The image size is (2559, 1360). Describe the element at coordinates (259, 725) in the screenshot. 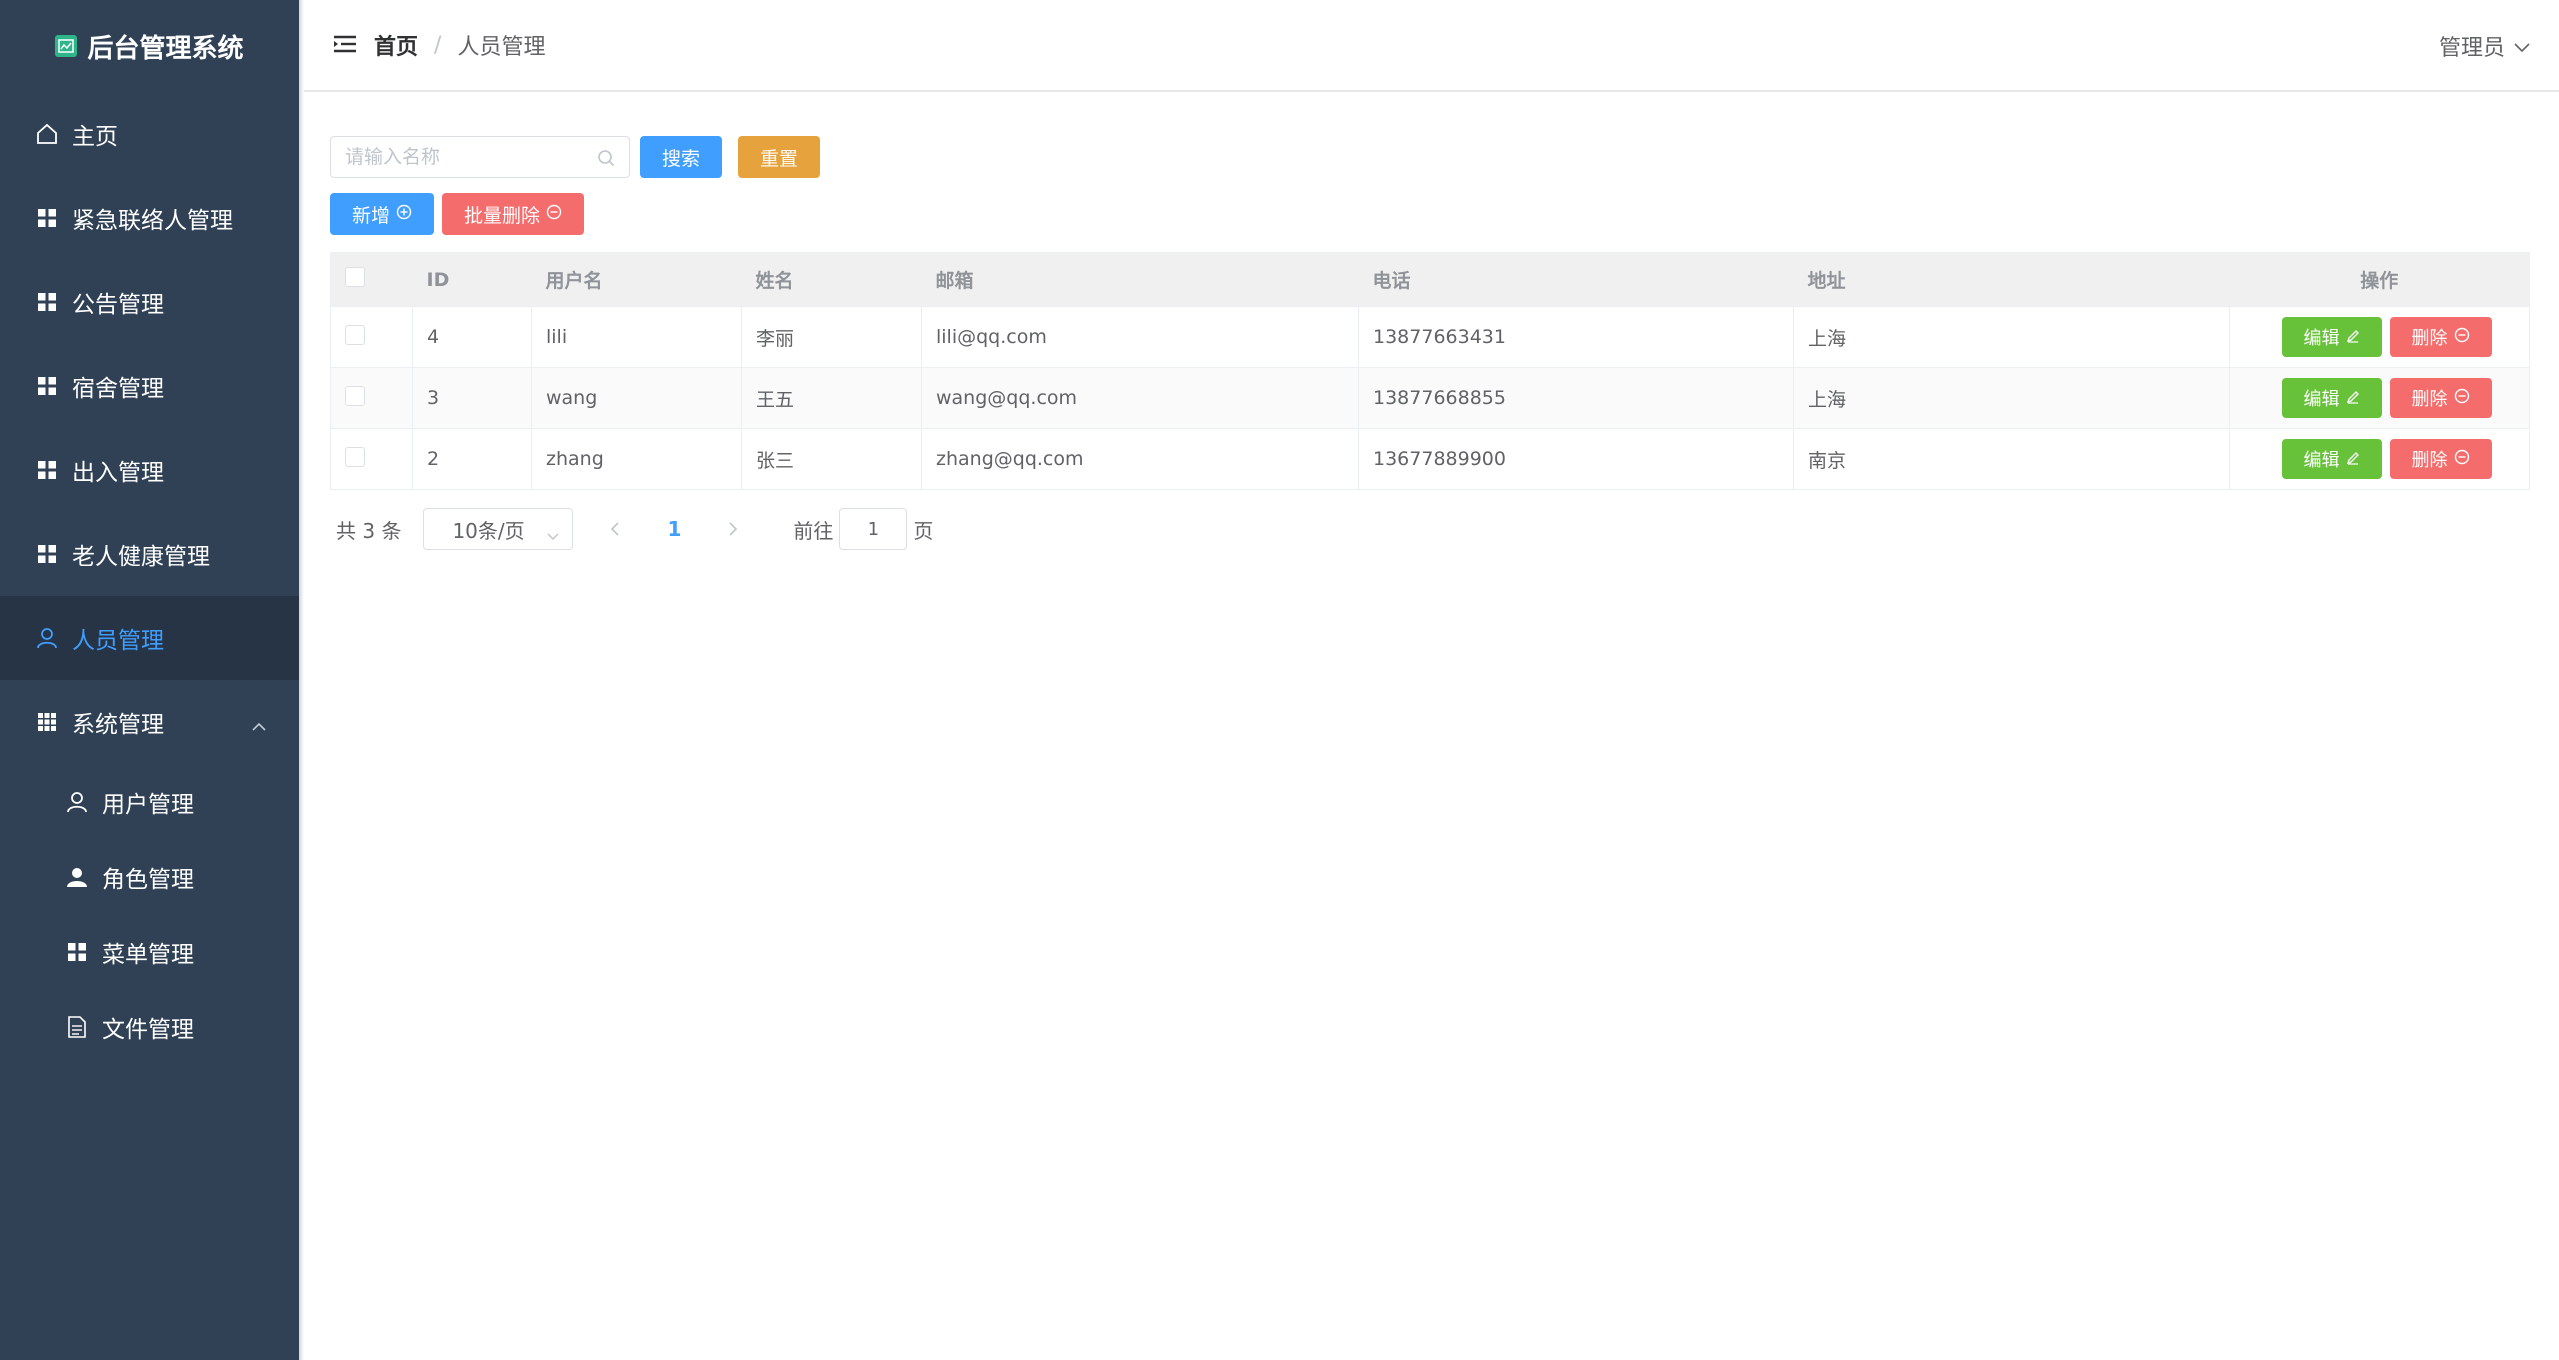

I see `chevron-up-icon` at that location.